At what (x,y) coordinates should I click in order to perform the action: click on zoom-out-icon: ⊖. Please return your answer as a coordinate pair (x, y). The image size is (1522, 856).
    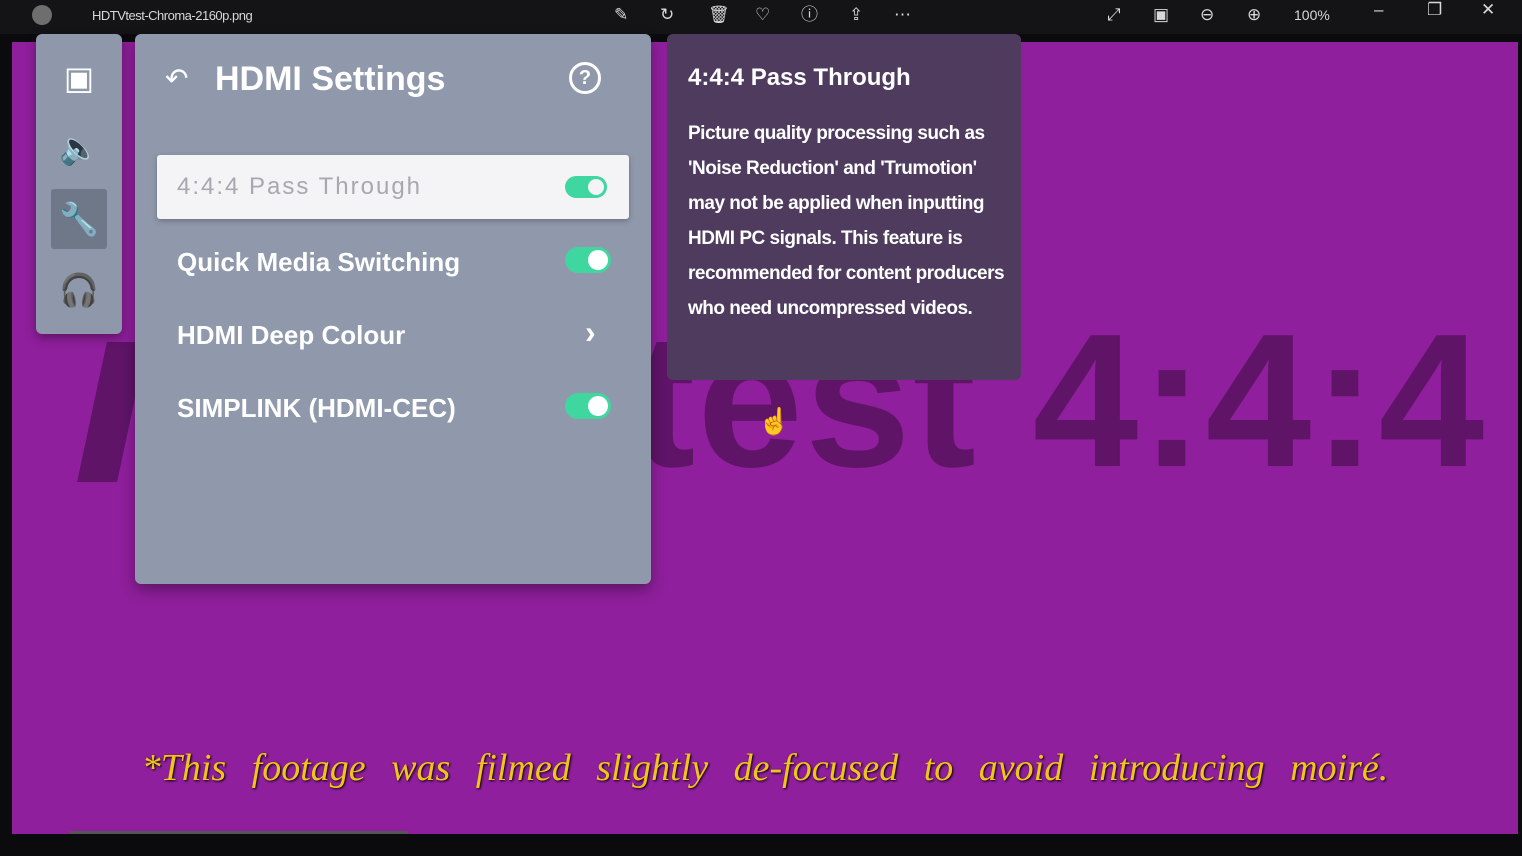
    Looking at the image, I should click on (1207, 15).